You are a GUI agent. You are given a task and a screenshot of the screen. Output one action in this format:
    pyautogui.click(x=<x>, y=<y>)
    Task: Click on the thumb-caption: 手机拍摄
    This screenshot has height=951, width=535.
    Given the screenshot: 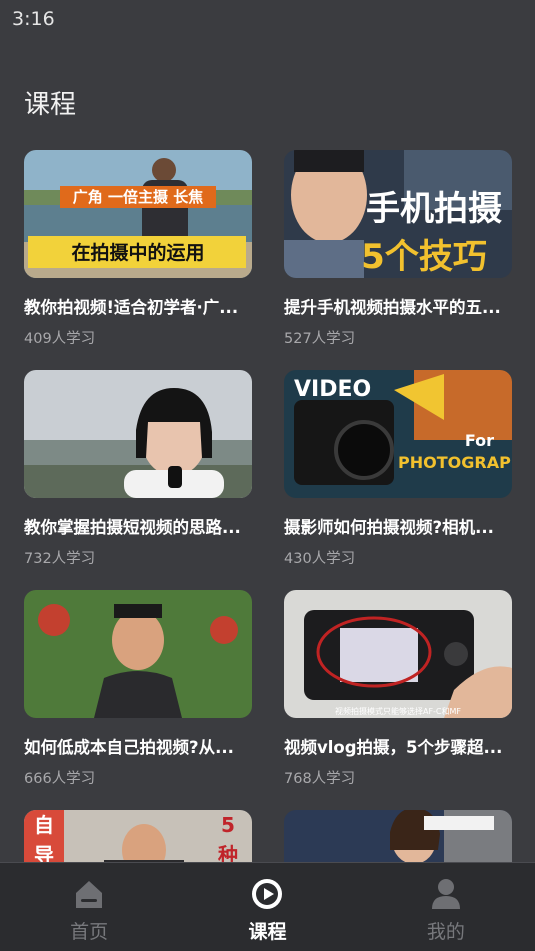 What is the action you would take?
    pyautogui.click(x=434, y=209)
    